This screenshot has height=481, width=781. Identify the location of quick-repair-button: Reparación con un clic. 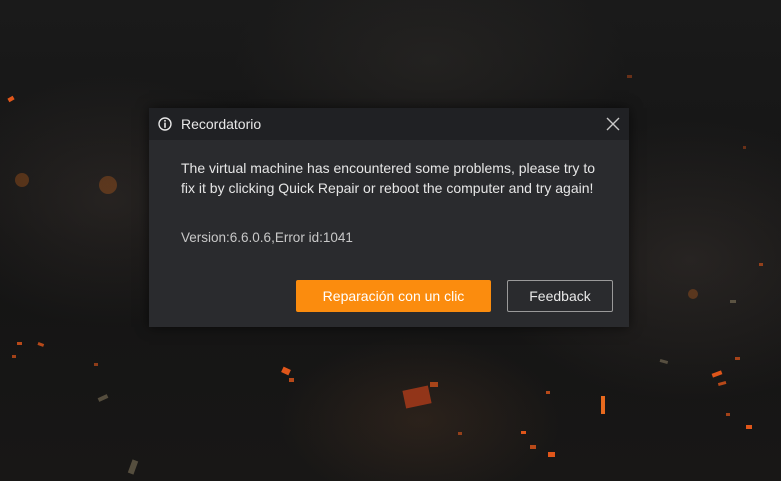
(393, 296).